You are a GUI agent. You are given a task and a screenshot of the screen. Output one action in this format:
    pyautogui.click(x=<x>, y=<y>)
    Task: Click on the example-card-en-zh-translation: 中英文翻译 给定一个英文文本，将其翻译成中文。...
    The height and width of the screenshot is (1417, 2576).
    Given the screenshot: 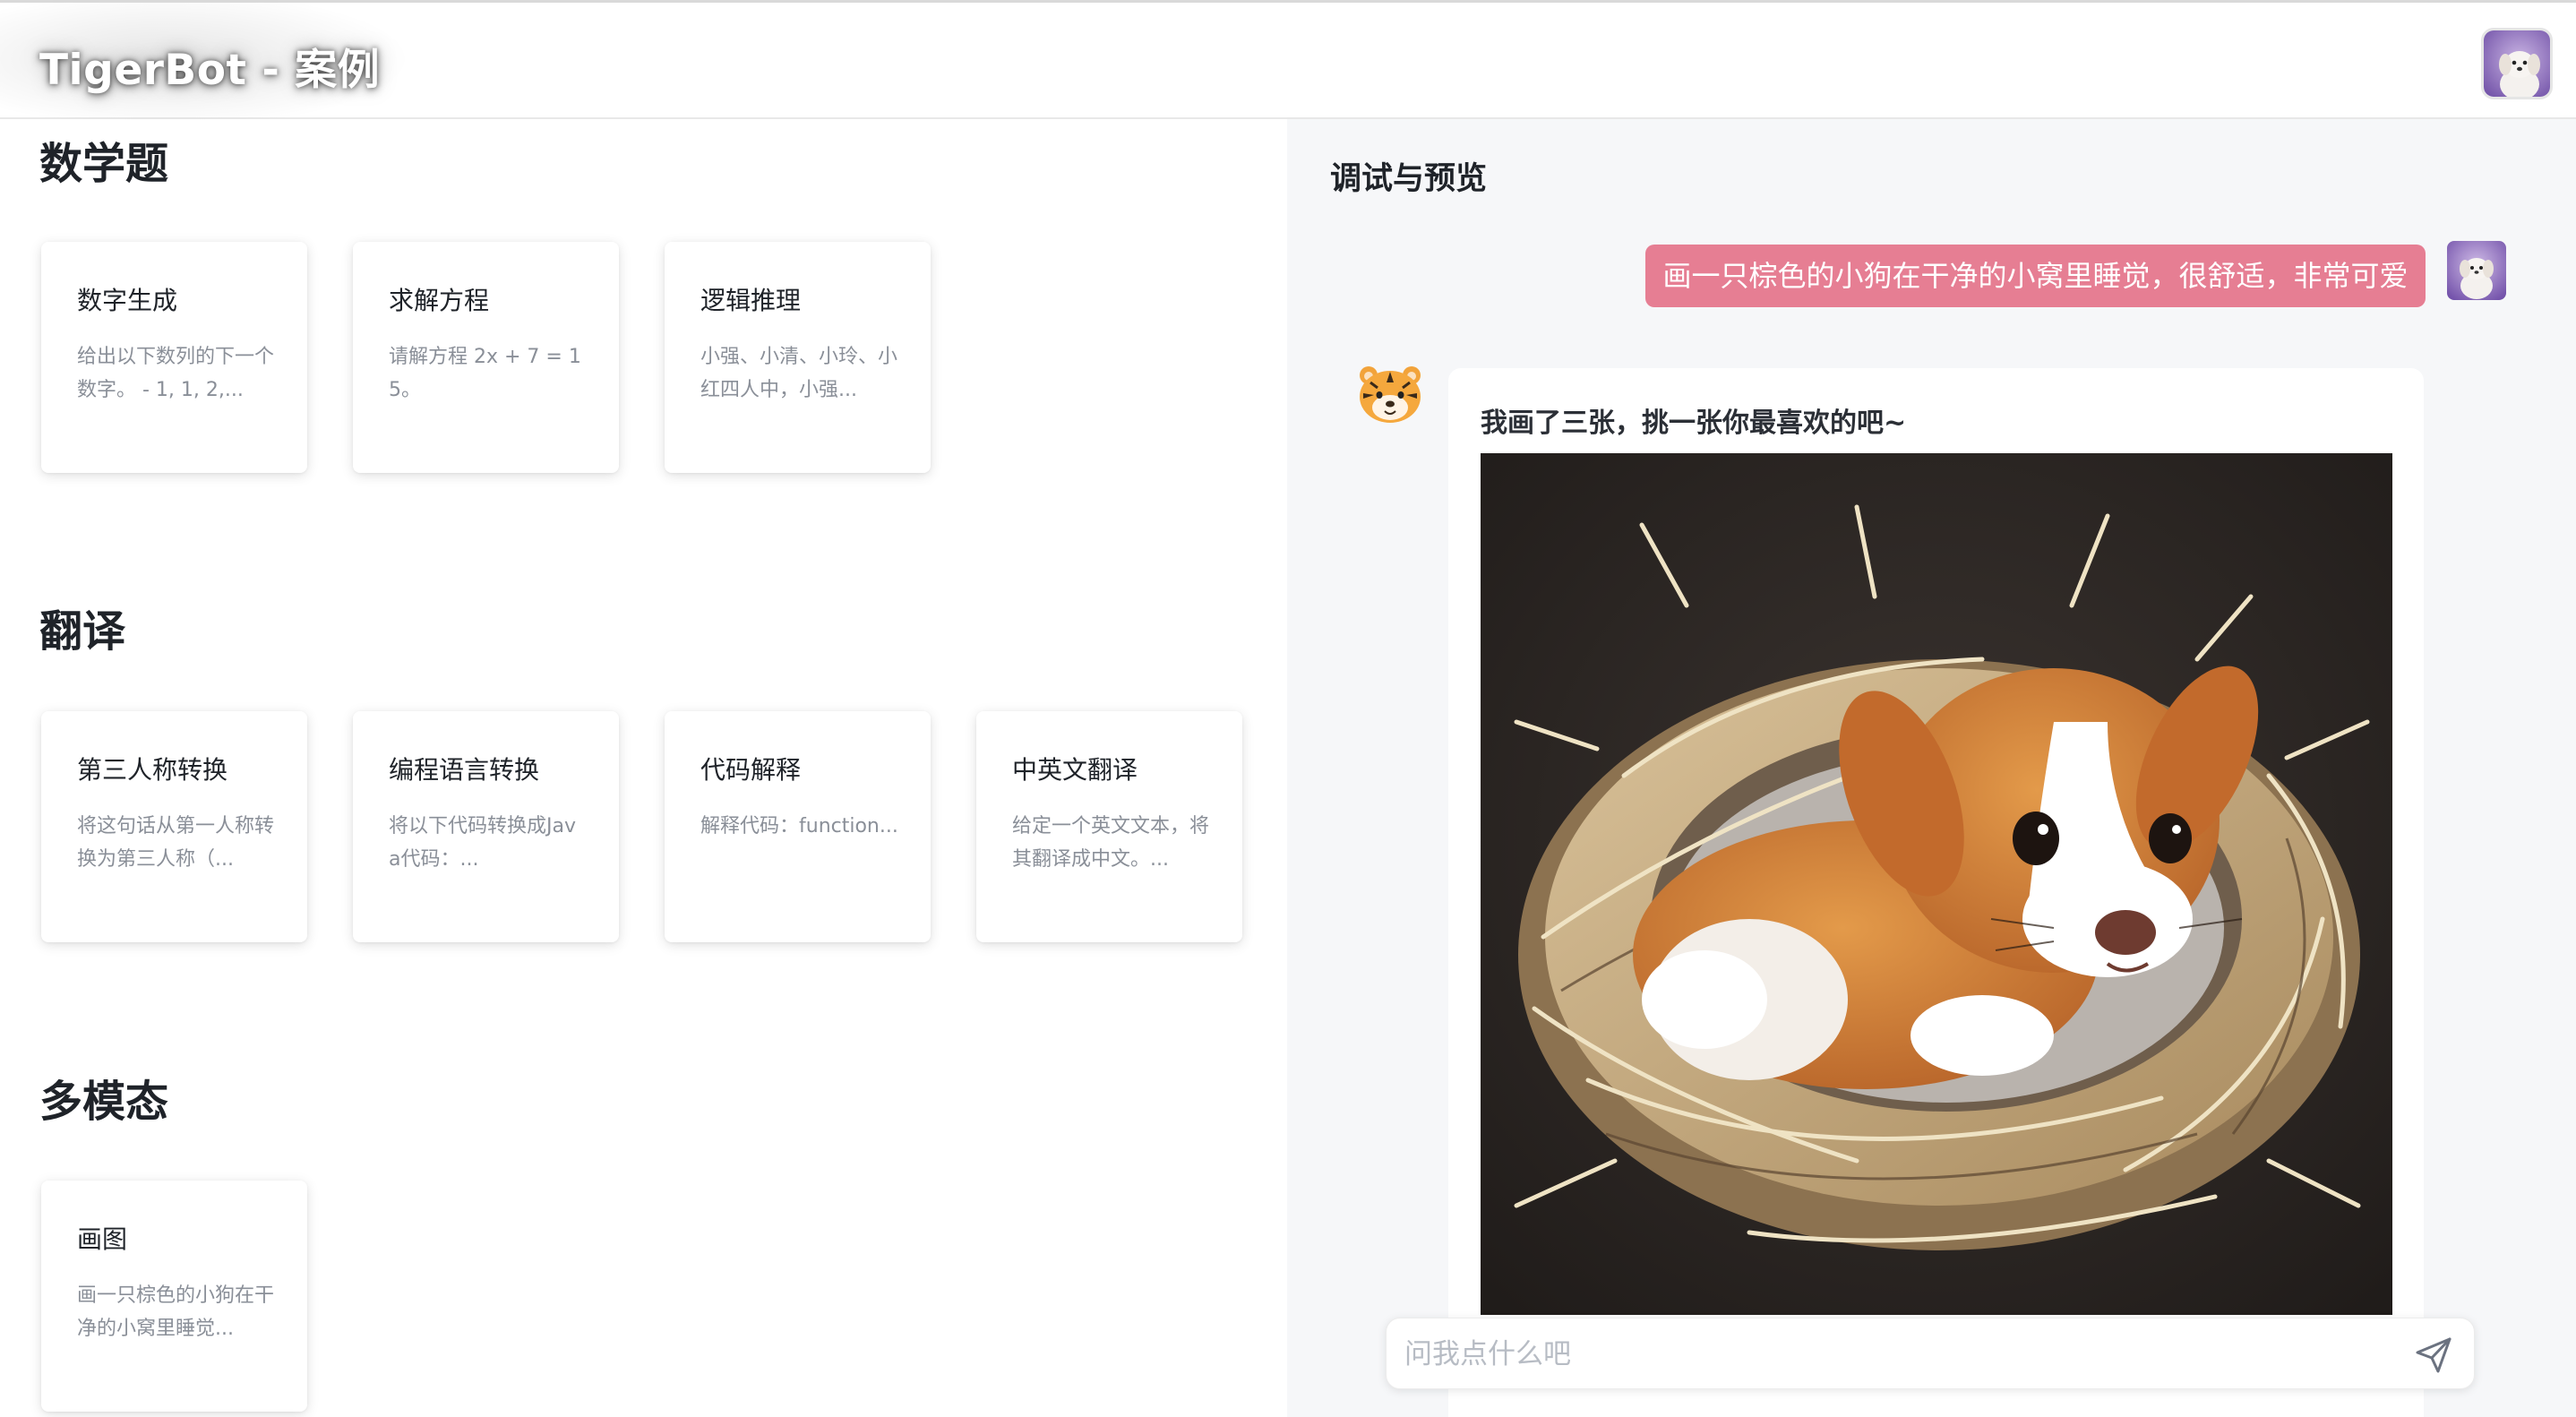 What is the action you would take?
    pyautogui.click(x=1109, y=826)
    